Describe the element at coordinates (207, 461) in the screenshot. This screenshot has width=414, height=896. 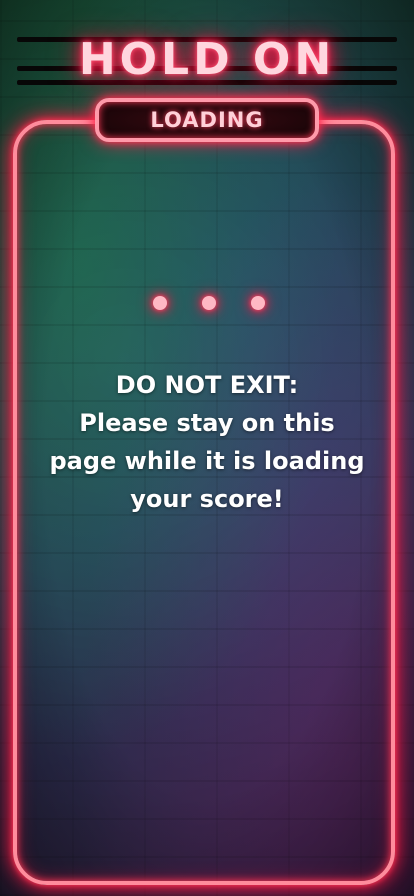
I see `message-line: page while it is loading` at that location.